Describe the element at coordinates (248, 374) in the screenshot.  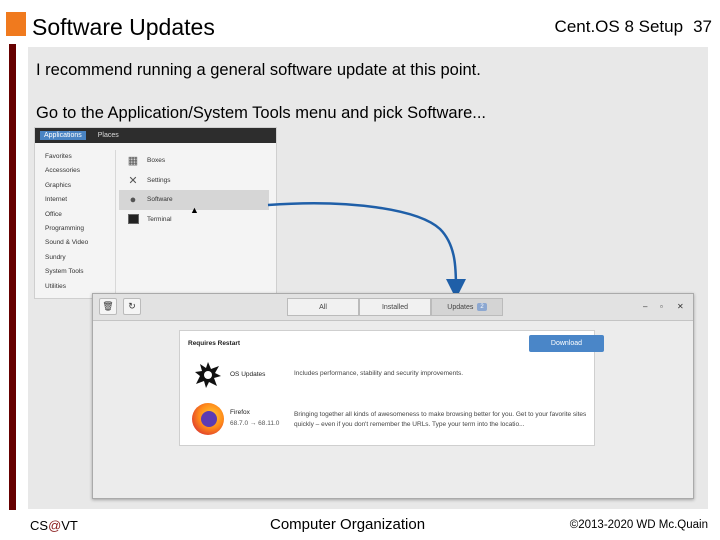
I see `update-name-os: OS Updates` at that location.